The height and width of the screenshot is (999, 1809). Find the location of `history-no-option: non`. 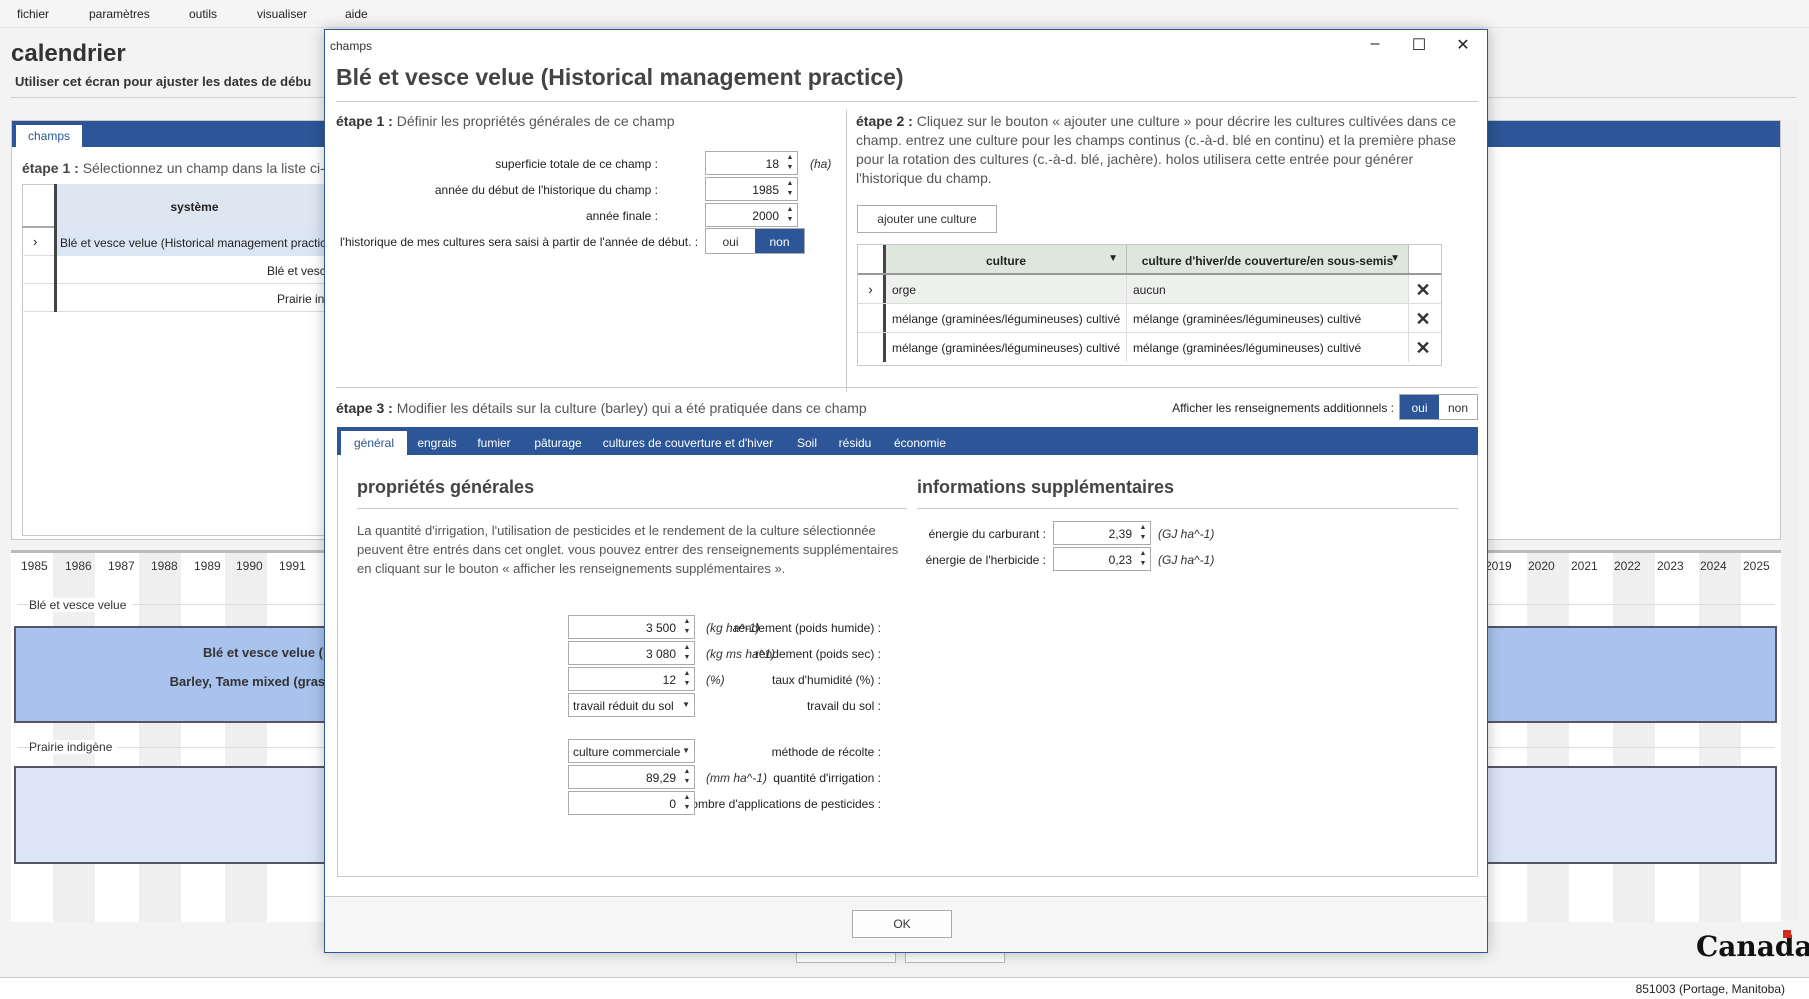

history-no-option: non is located at coordinates (779, 241).